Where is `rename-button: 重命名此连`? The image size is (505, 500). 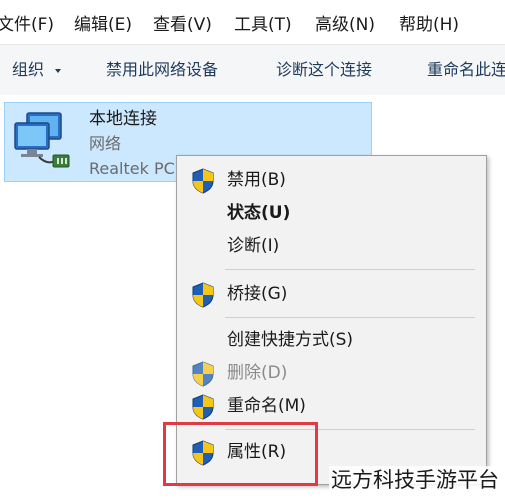
rename-button: 重命名此连 is located at coordinates (466, 70).